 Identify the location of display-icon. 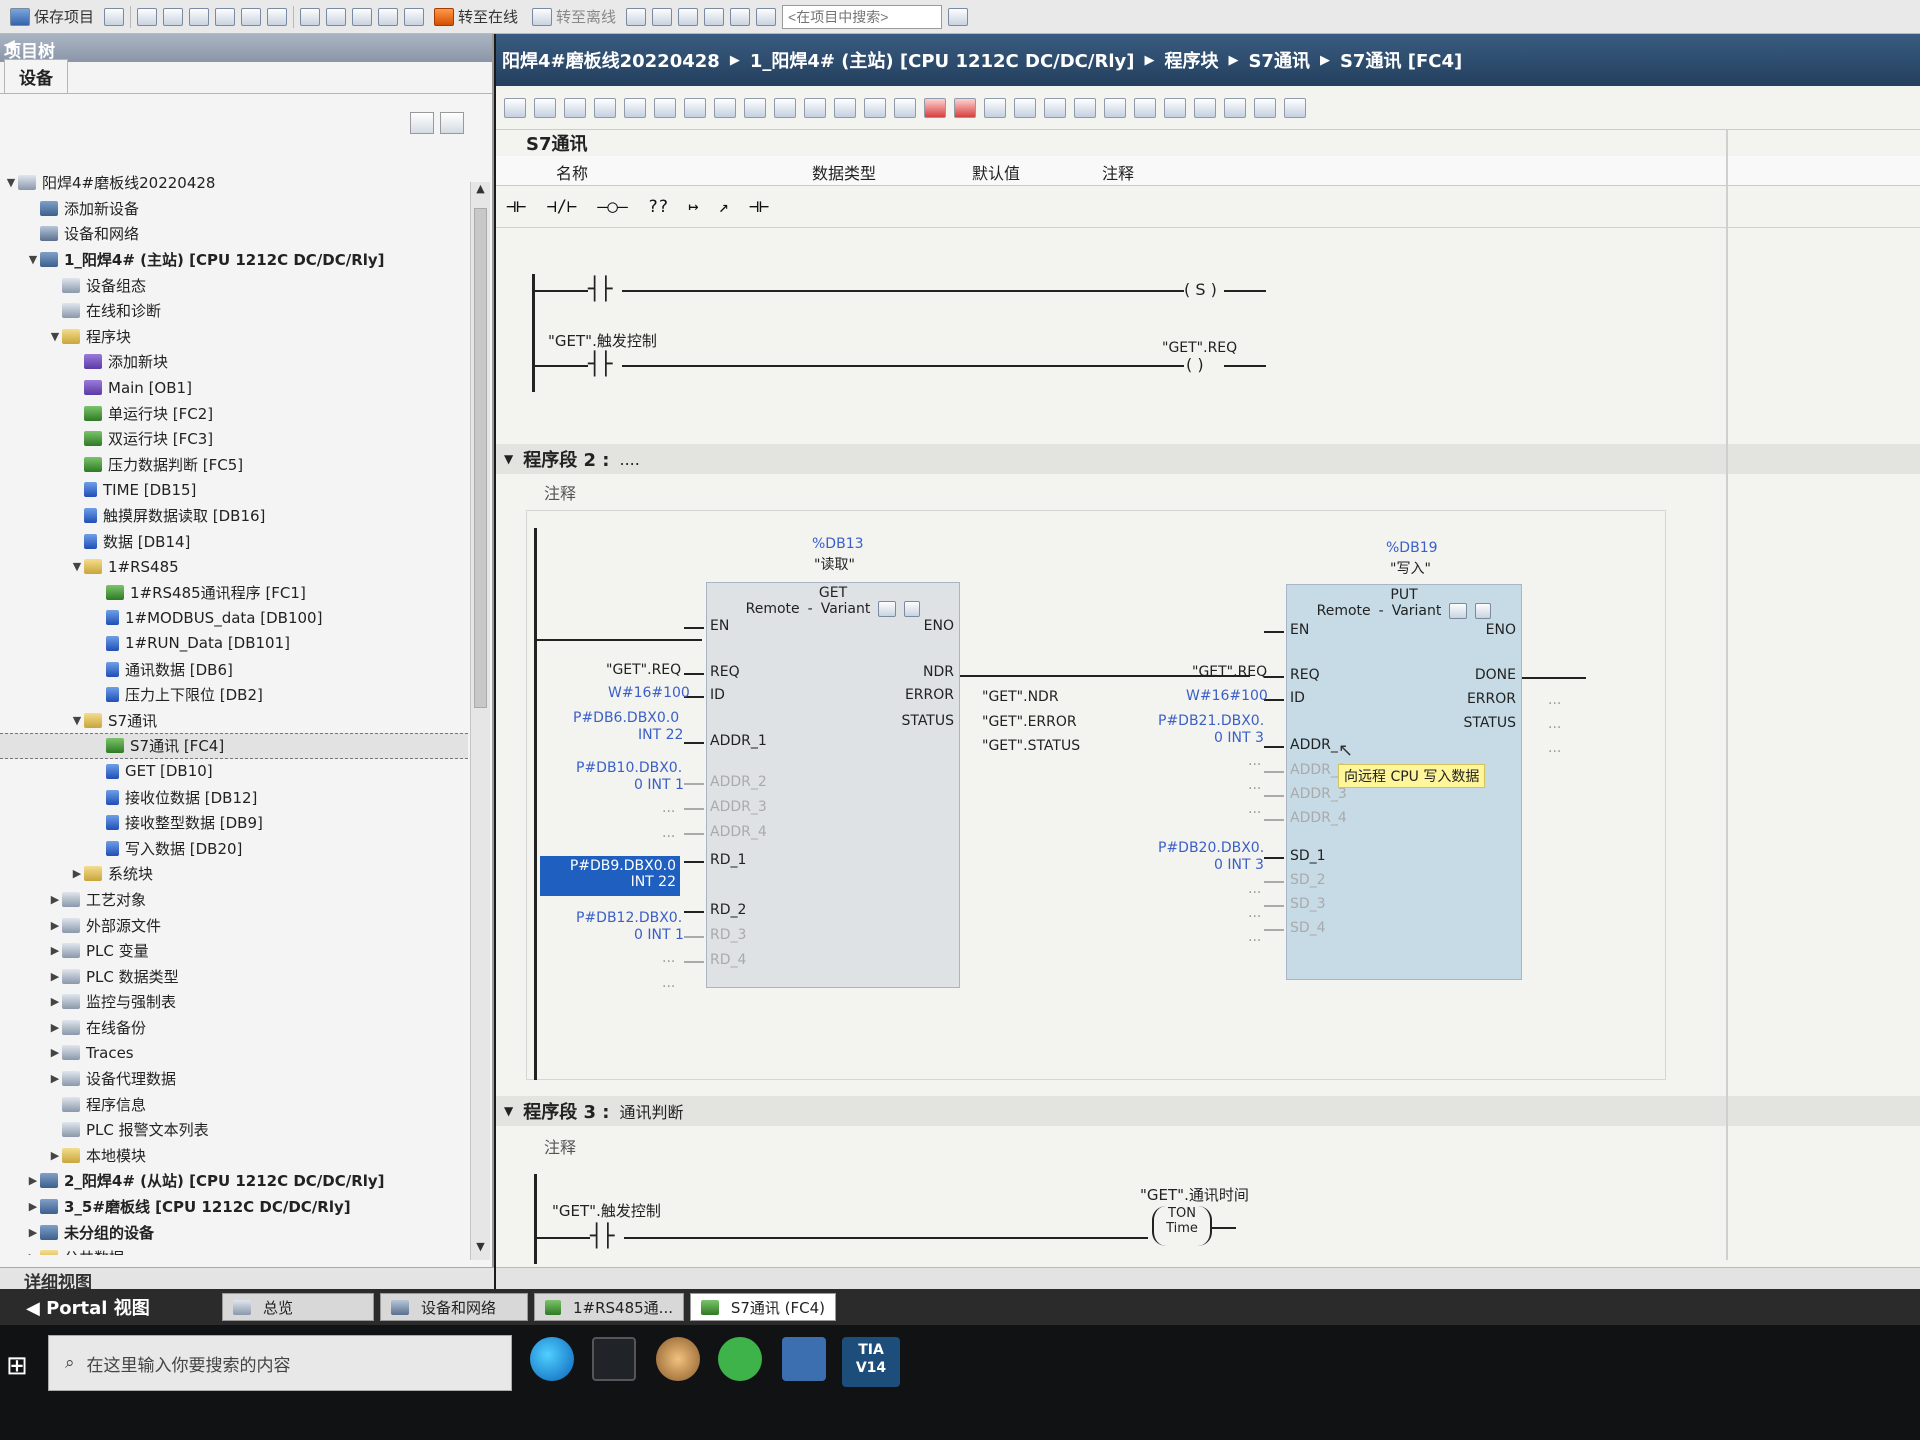
(875, 107).